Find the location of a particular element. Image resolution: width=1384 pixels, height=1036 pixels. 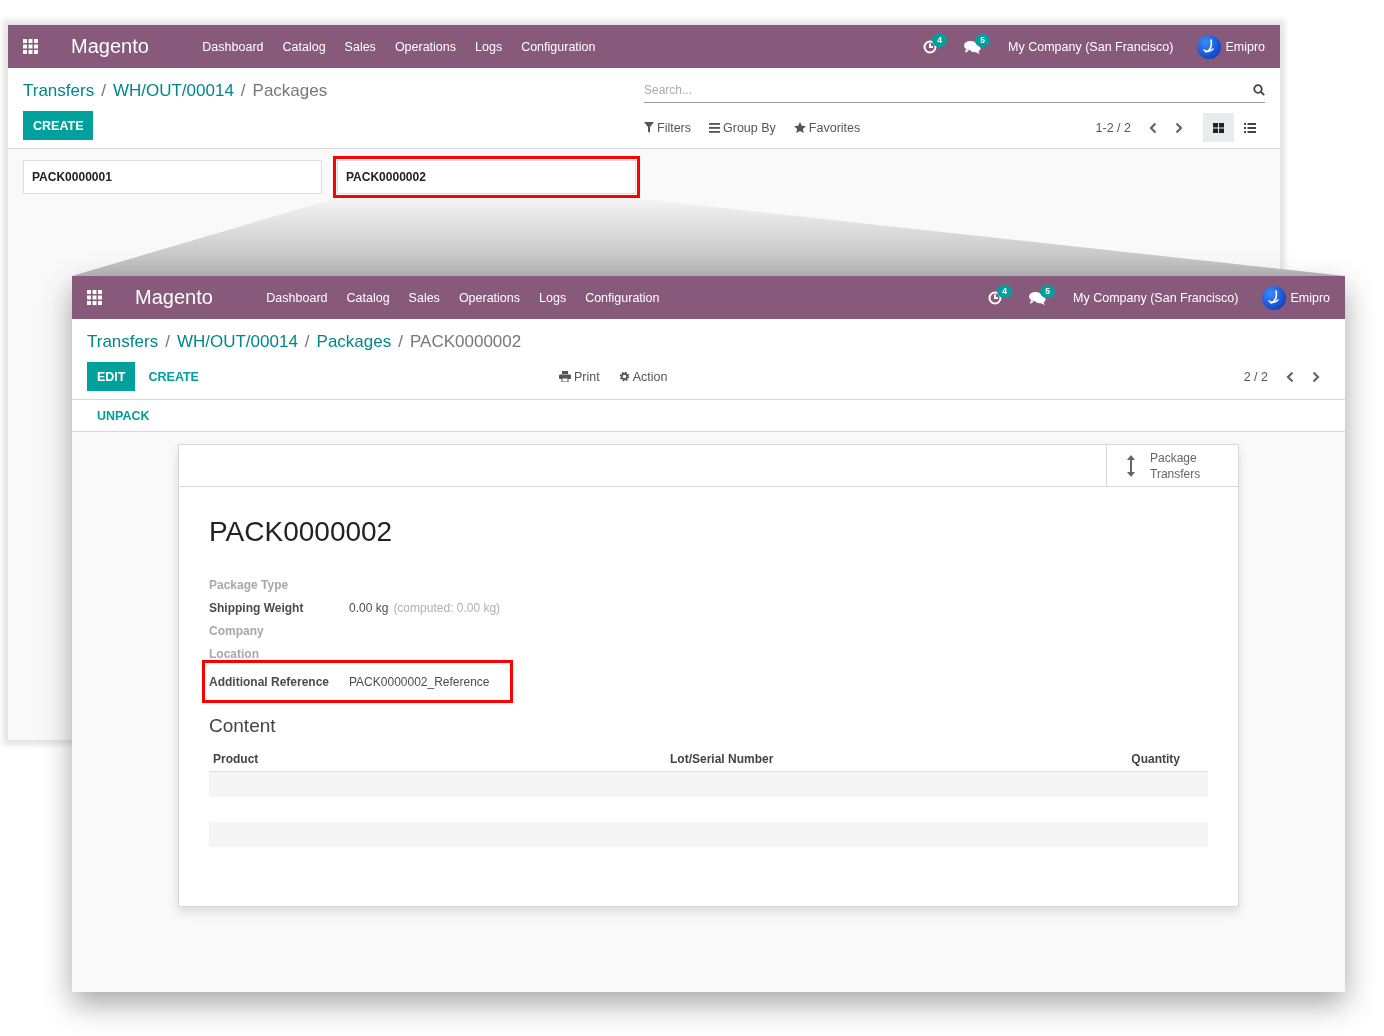

field-value: PACK0000002_Reference is located at coordinates (419, 681).